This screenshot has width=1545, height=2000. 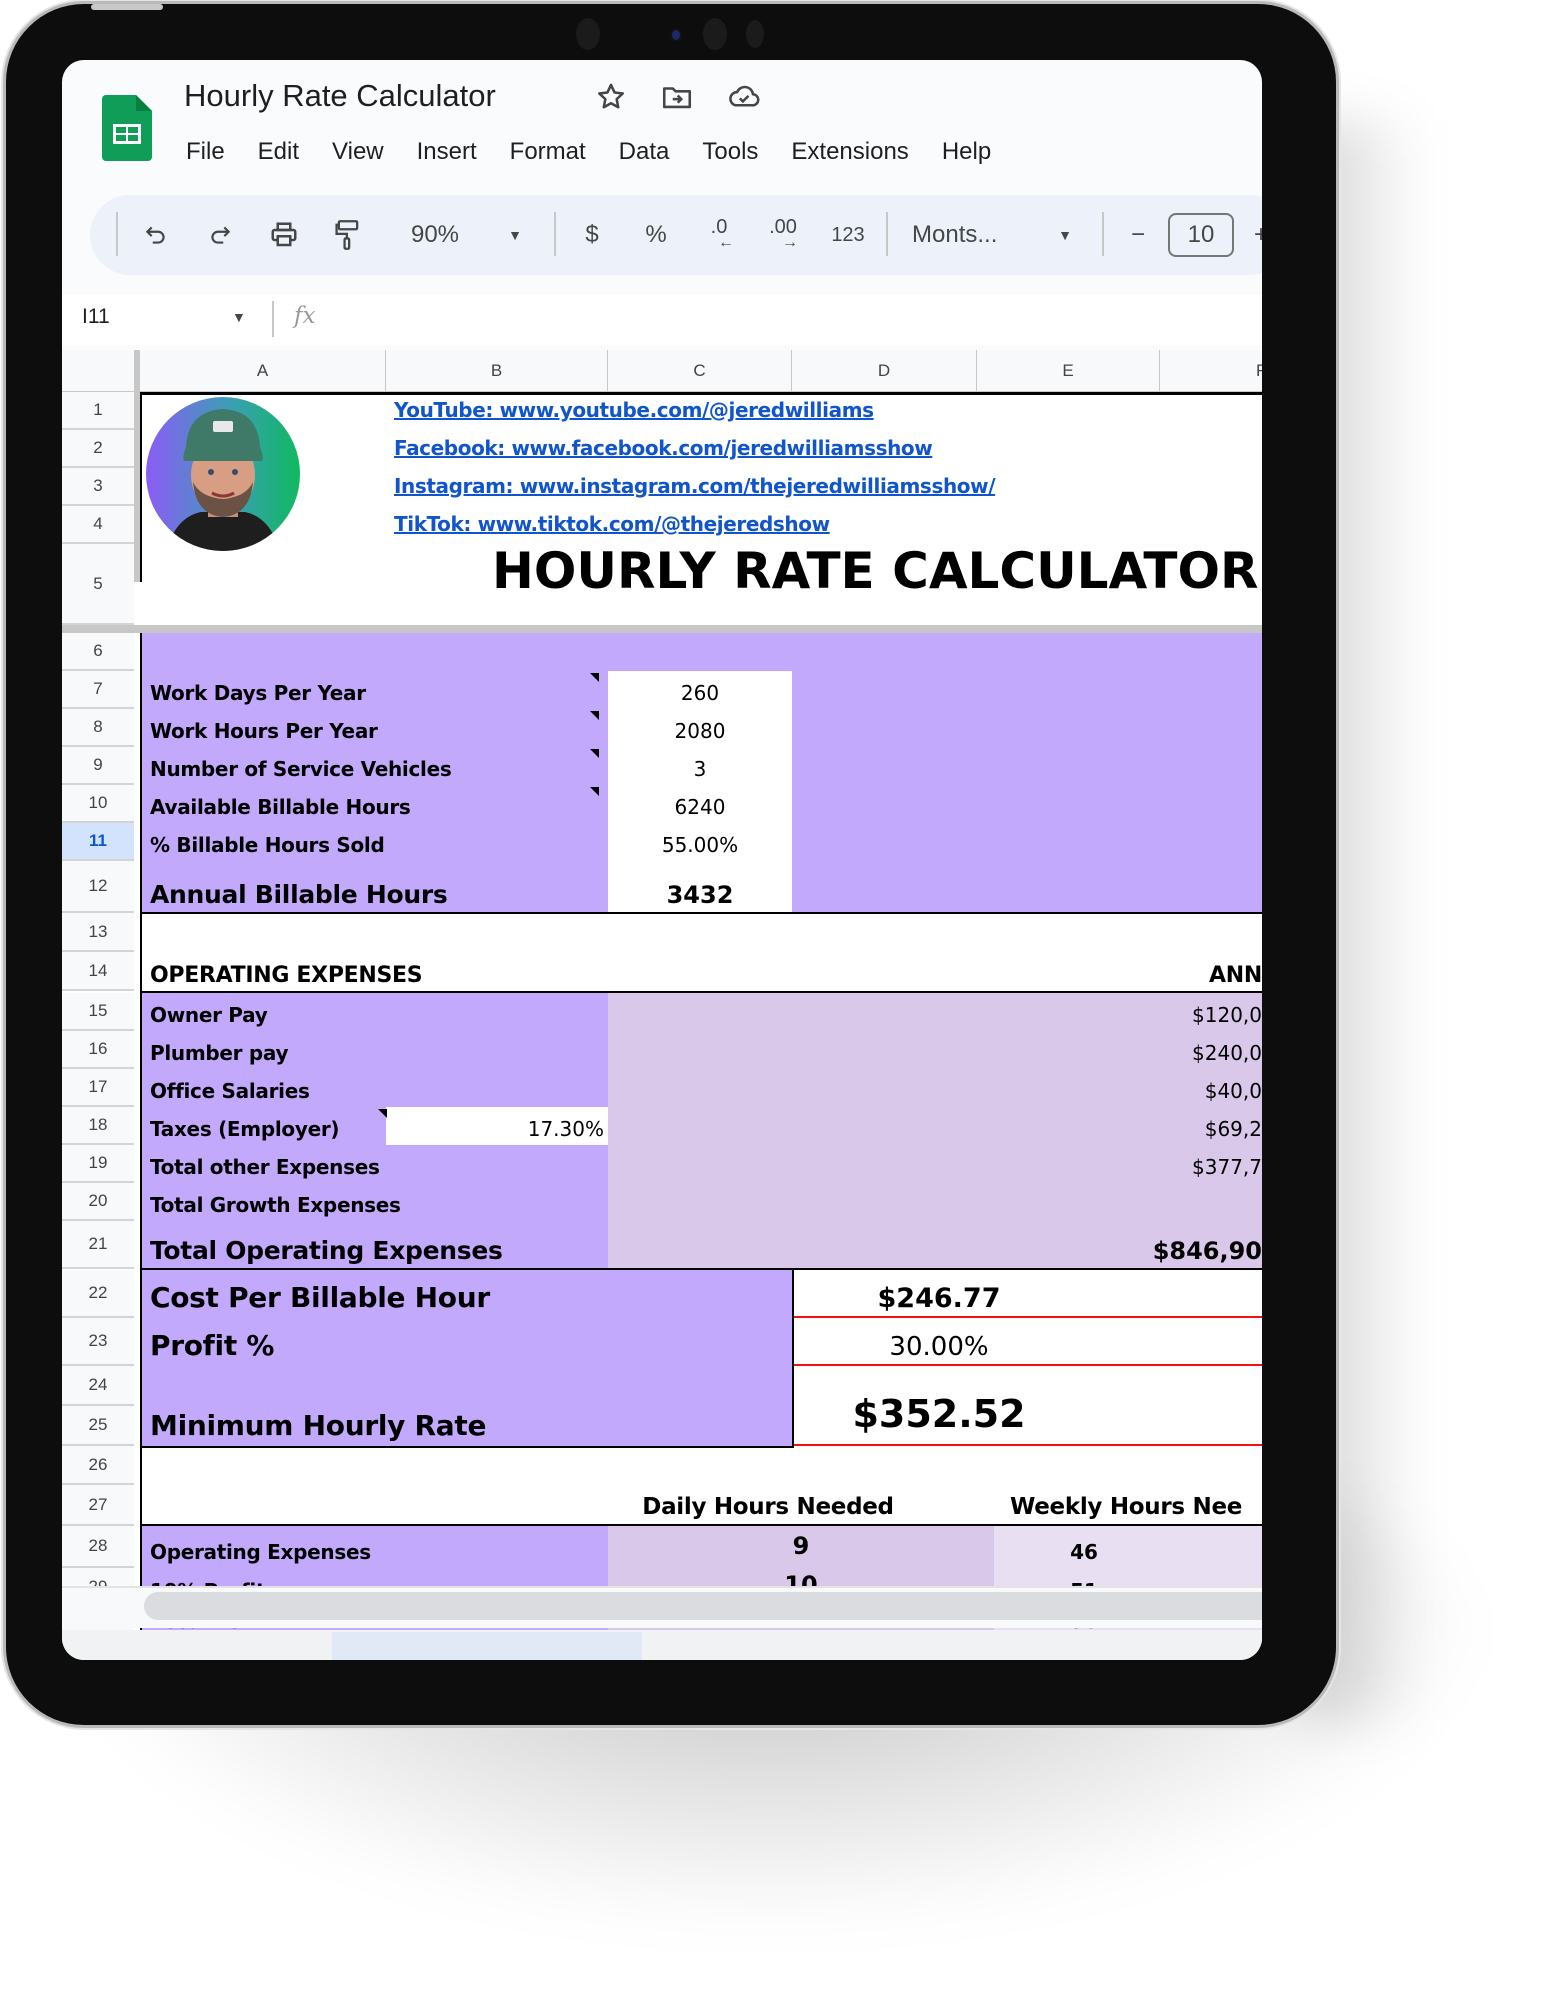 What do you see at coordinates (612, 524) in the screenshot?
I see `tiktok-link: TikTok: www.tiktok.com/@thejeredshow` at bounding box center [612, 524].